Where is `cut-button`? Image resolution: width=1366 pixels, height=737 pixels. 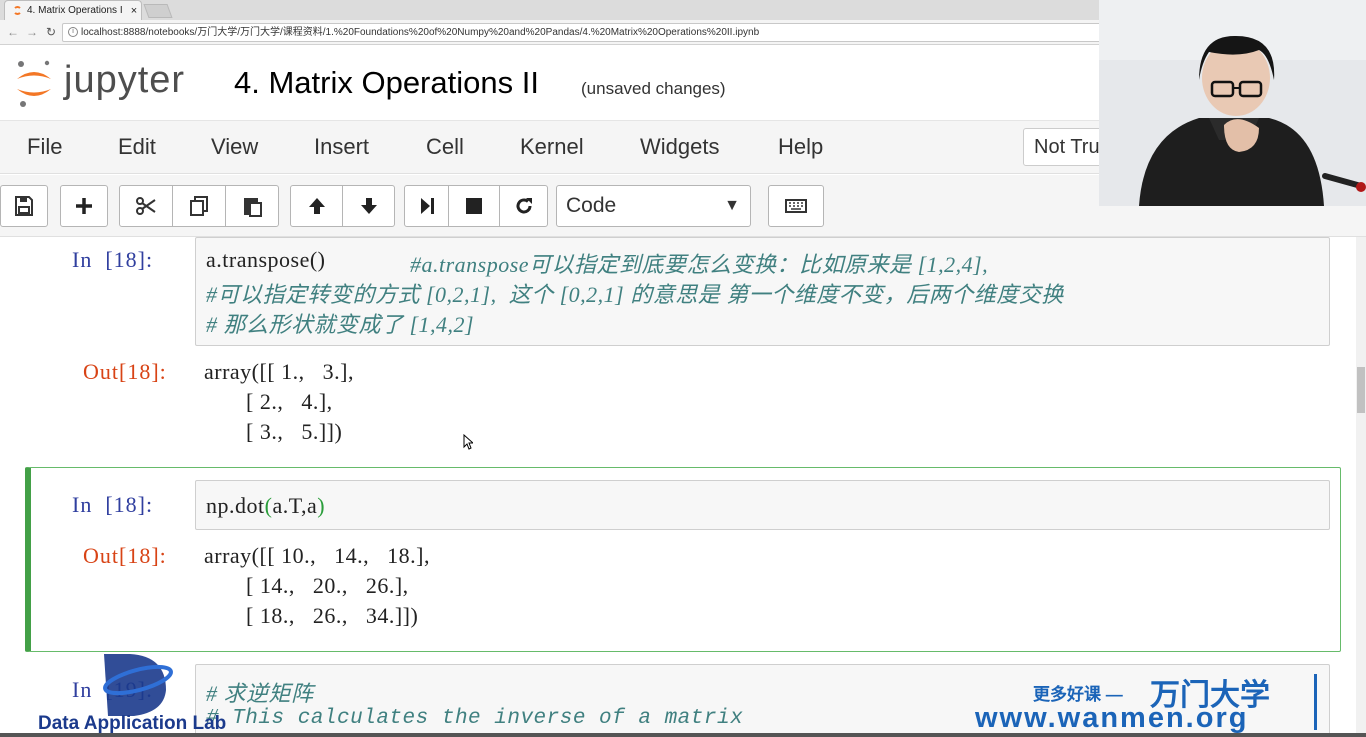
cut-button is located at coordinates (146, 206).